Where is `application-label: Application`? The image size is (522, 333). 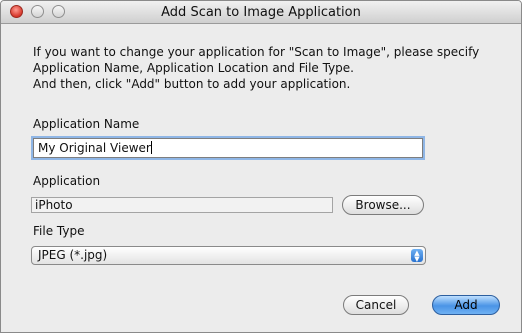
application-label: Application is located at coordinates (67, 181).